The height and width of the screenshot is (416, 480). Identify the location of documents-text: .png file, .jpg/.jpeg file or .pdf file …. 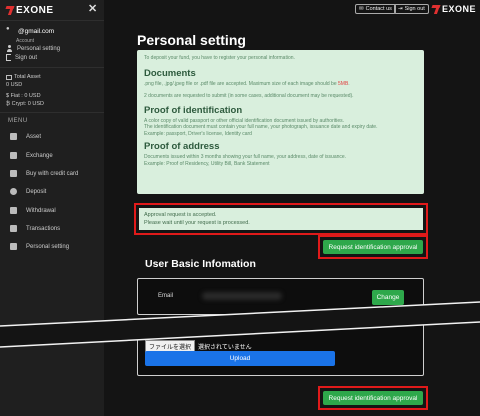
(241, 83).